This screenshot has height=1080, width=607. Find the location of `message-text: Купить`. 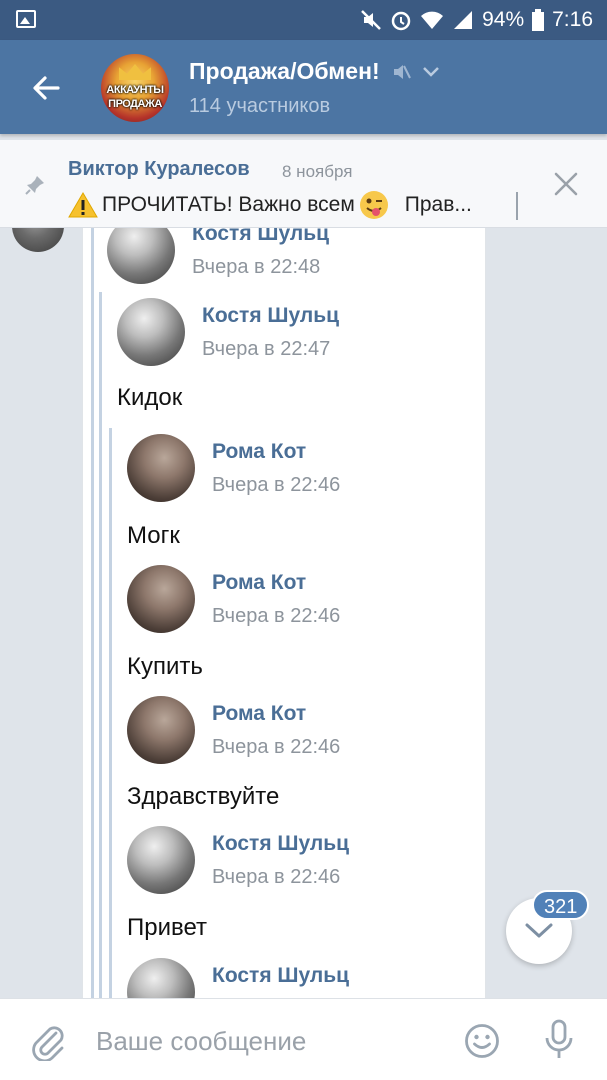

message-text: Купить is located at coordinates (165, 666).